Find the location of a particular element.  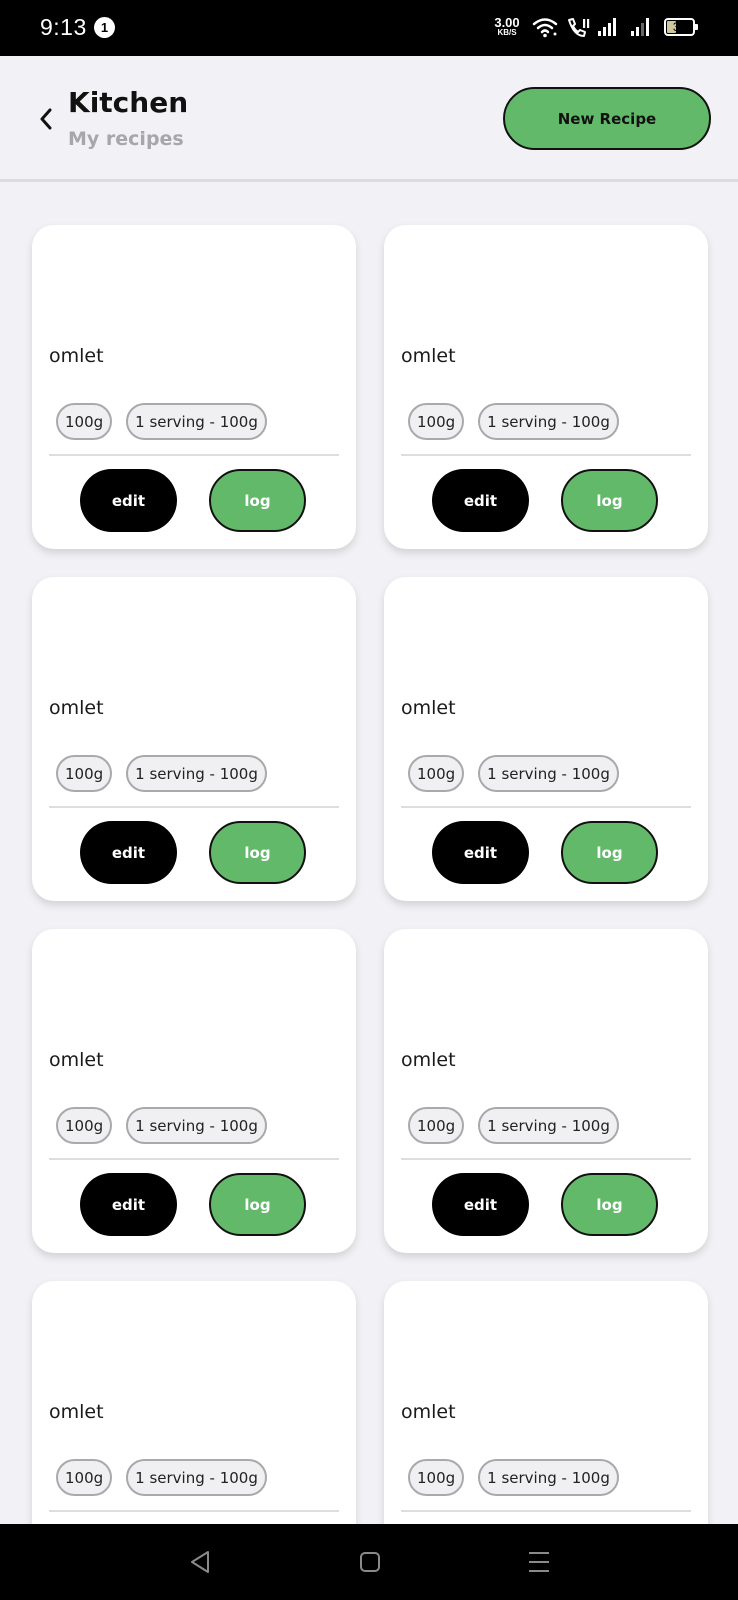

back-button is located at coordinates (46, 119).